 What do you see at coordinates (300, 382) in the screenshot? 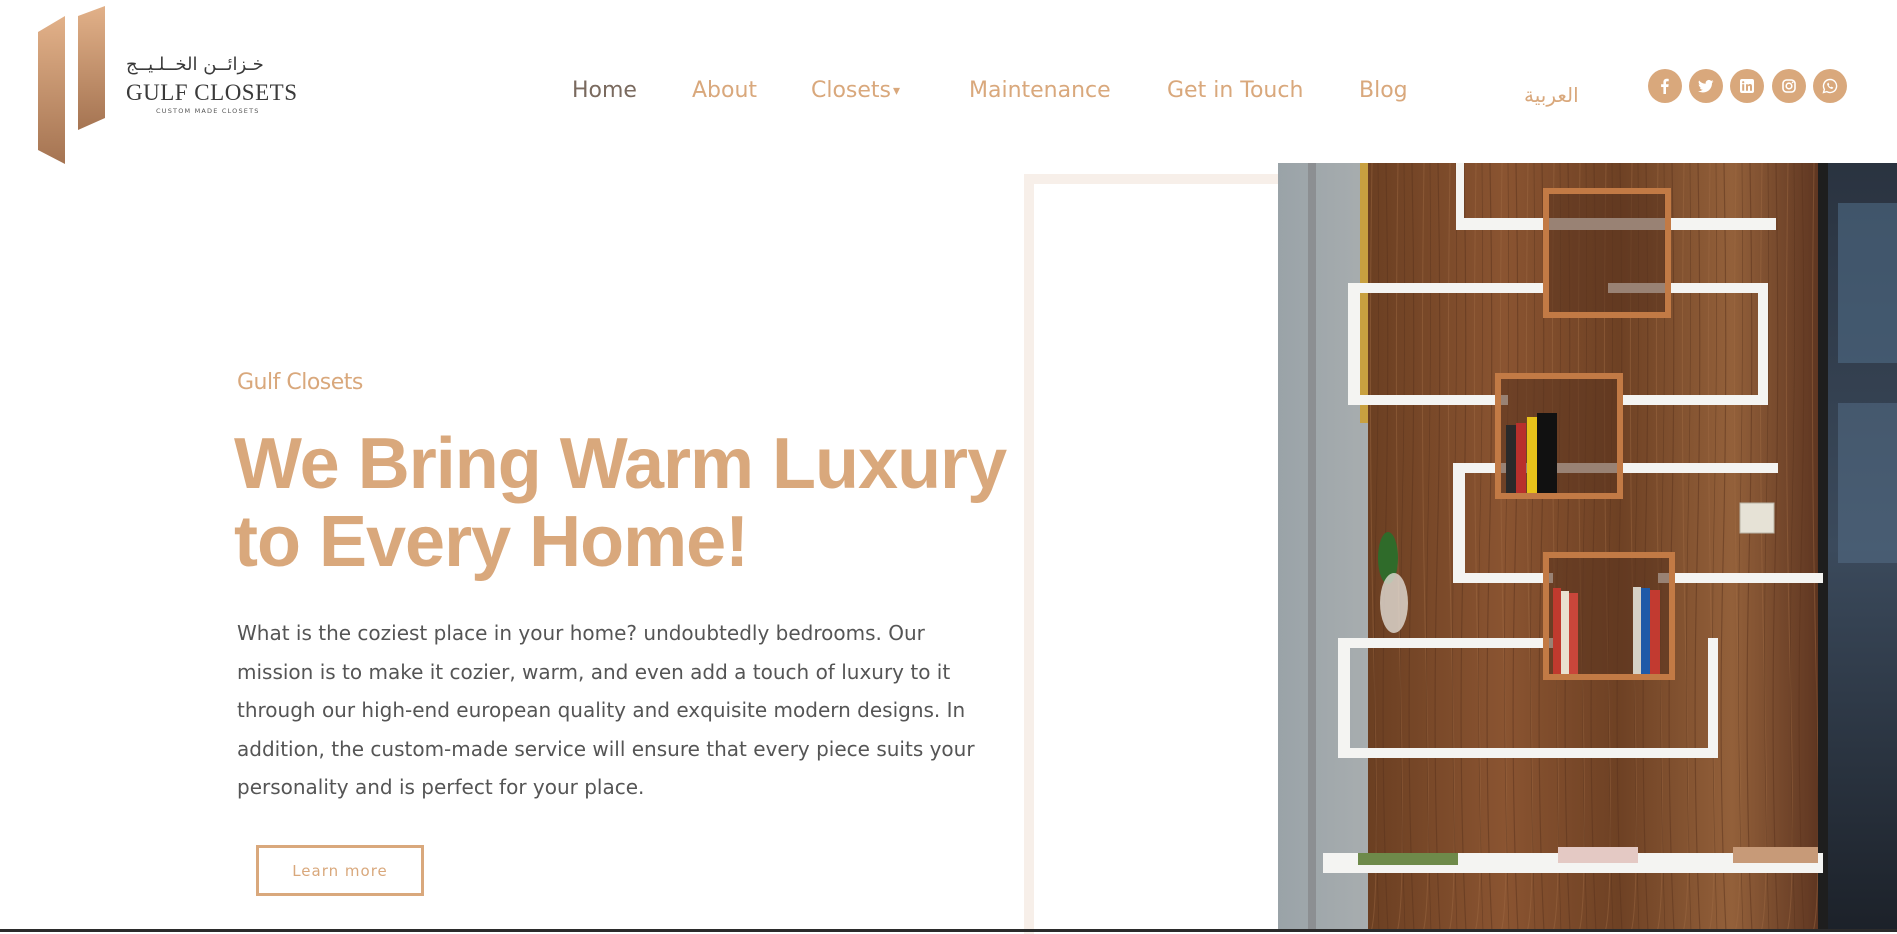
I see `hero-eyebrow: Gulf Closets` at bounding box center [300, 382].